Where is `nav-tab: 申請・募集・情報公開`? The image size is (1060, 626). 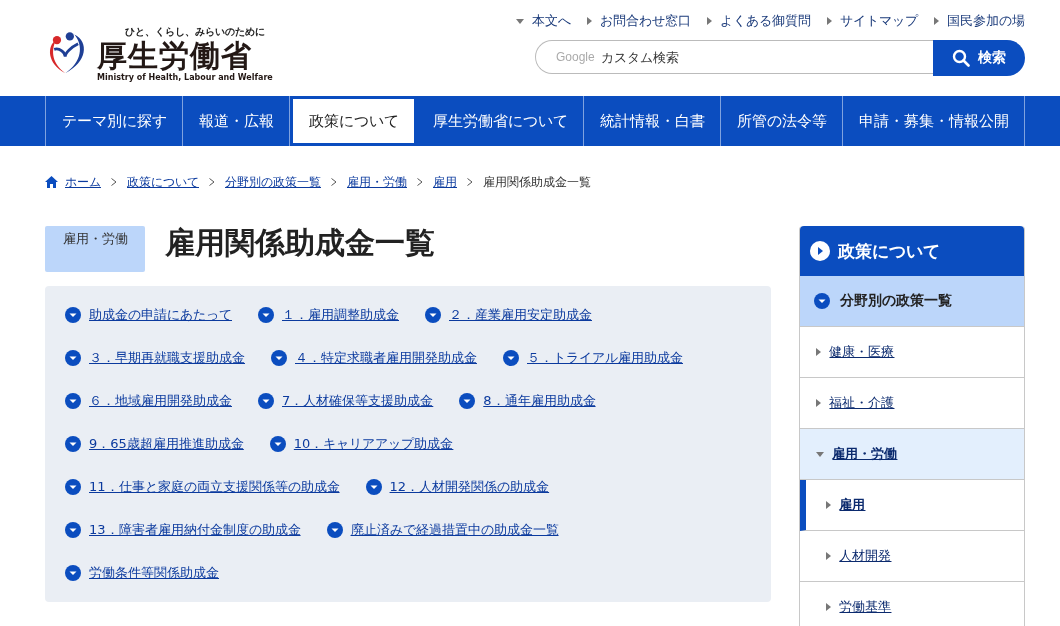 nav-tab: 申請・募集・情報公開 is located at coordinates (934, 121).